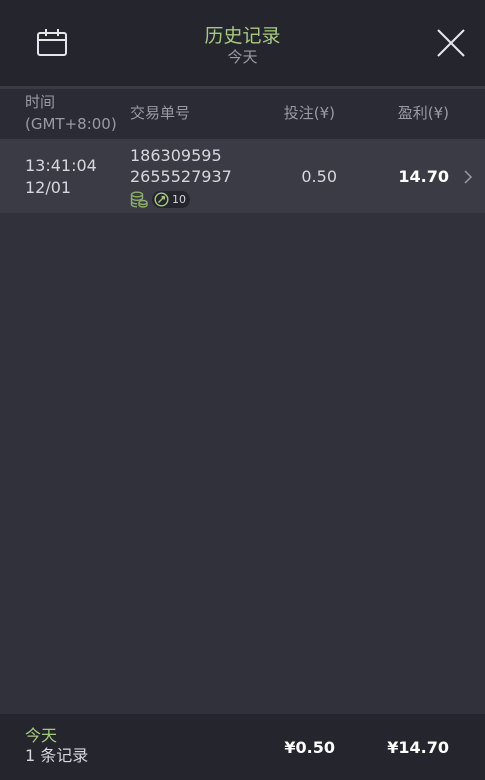 This screenshot has width=485, height=780. I want to click on column-profit: 盈利(¥), so click(423, 113).